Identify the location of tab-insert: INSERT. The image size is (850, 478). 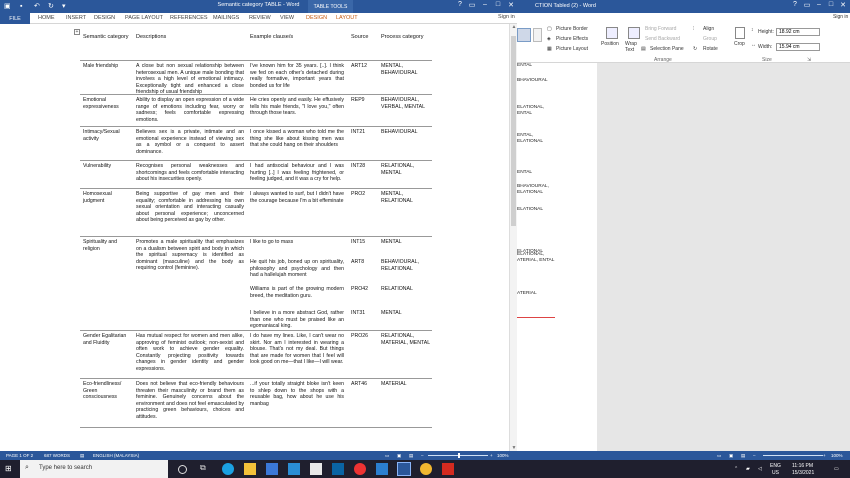
(76, 18).